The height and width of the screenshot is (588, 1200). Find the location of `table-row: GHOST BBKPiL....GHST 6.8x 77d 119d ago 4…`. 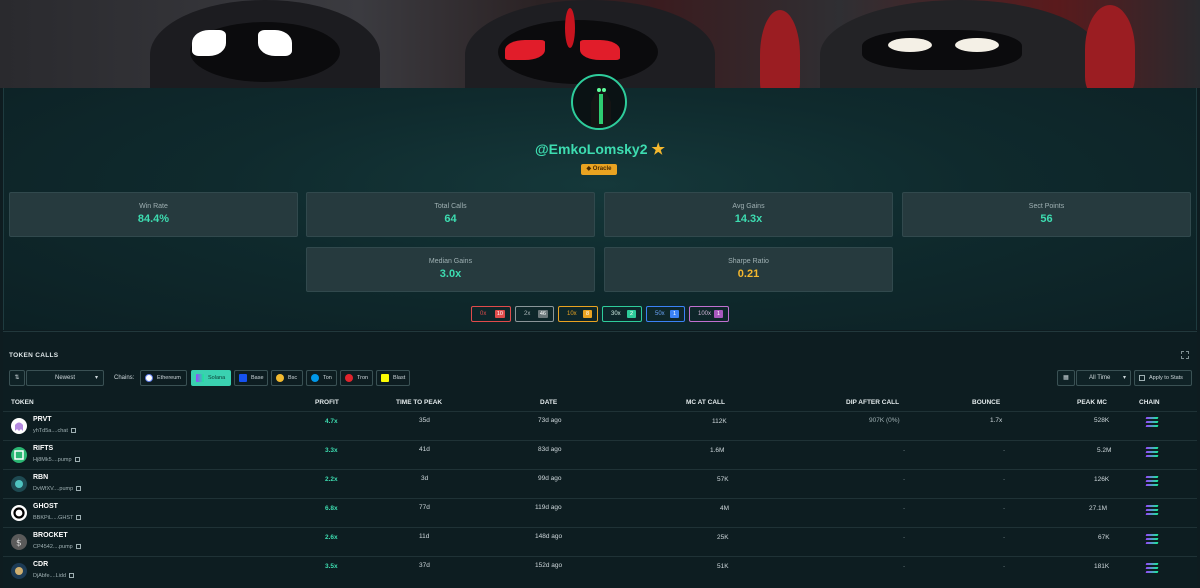

table-row: GHOST BBKPiL....GHST 6.8x 77d 119d ago 4… is located at coordinates (600, 512).